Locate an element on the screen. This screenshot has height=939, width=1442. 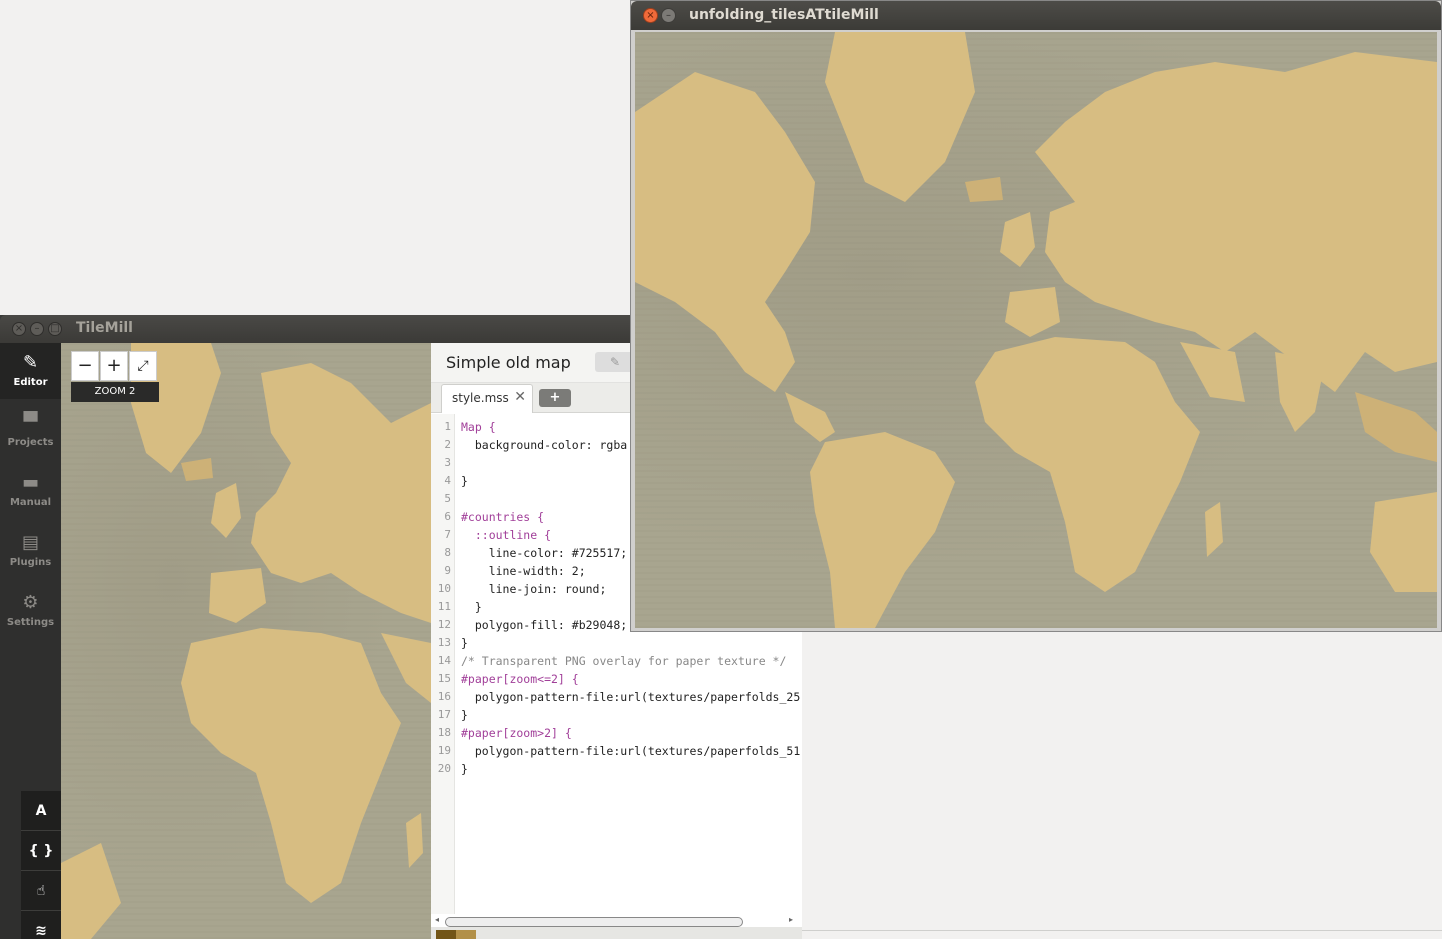
line-number: 11 is located at coordinates (444, 606).